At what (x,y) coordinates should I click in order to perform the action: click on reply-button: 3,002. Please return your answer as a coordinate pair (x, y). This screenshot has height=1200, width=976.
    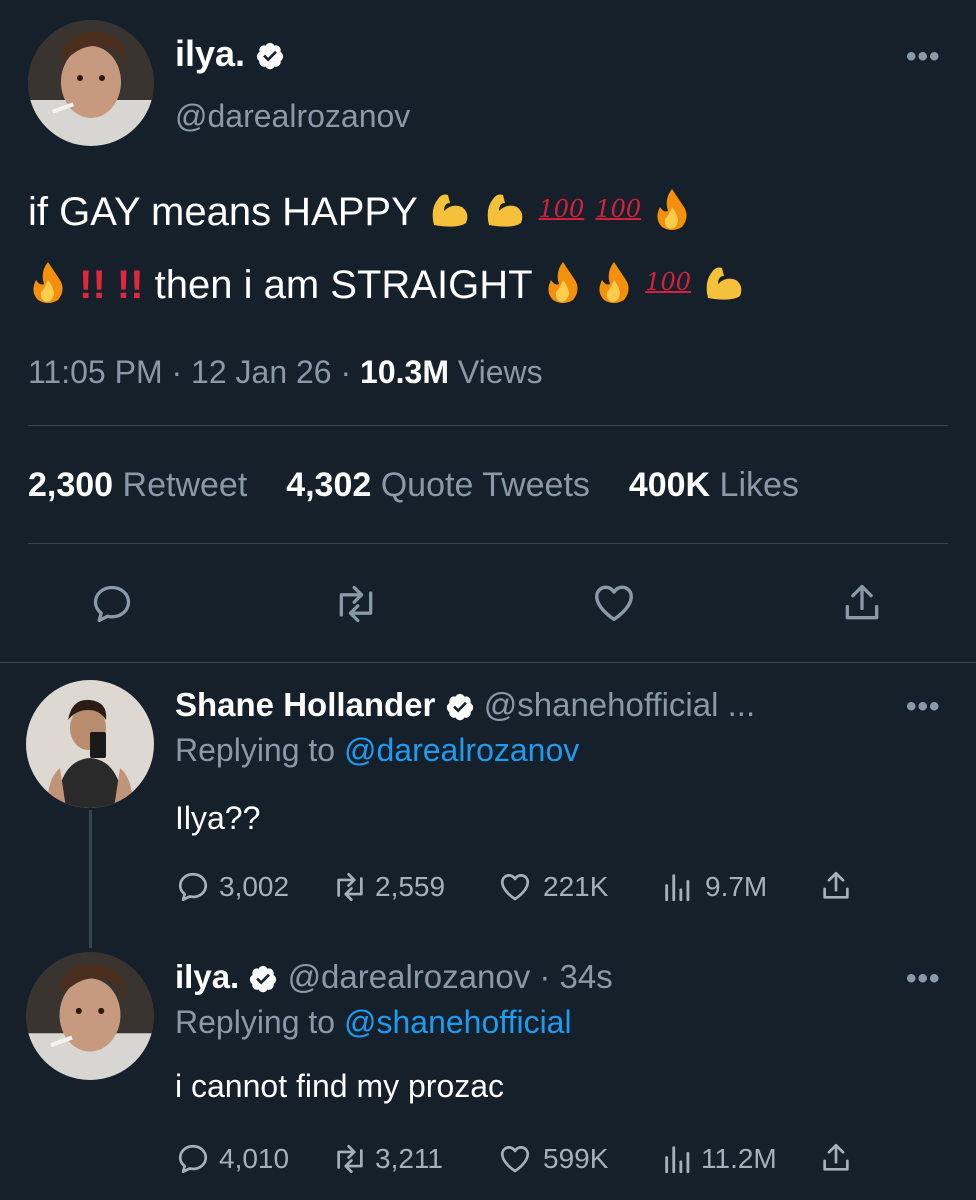
    Looking at the image, I should click on (232, 887).